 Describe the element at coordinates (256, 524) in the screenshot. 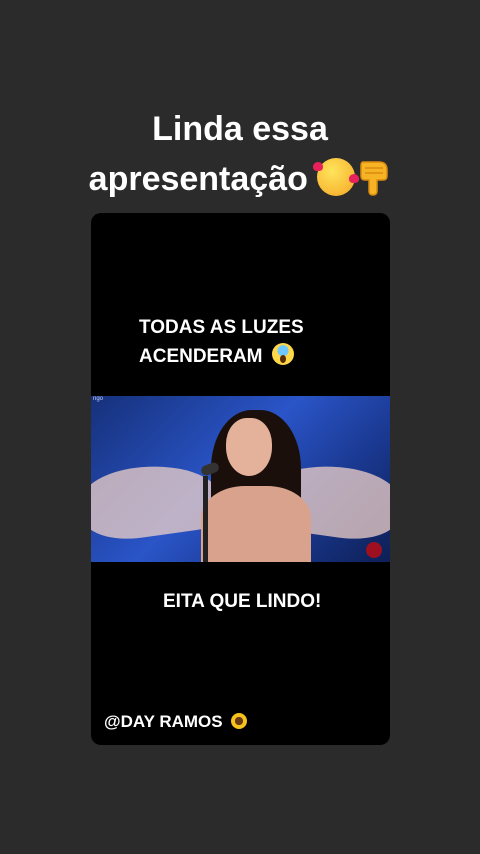

I see `singer-body` at that location.